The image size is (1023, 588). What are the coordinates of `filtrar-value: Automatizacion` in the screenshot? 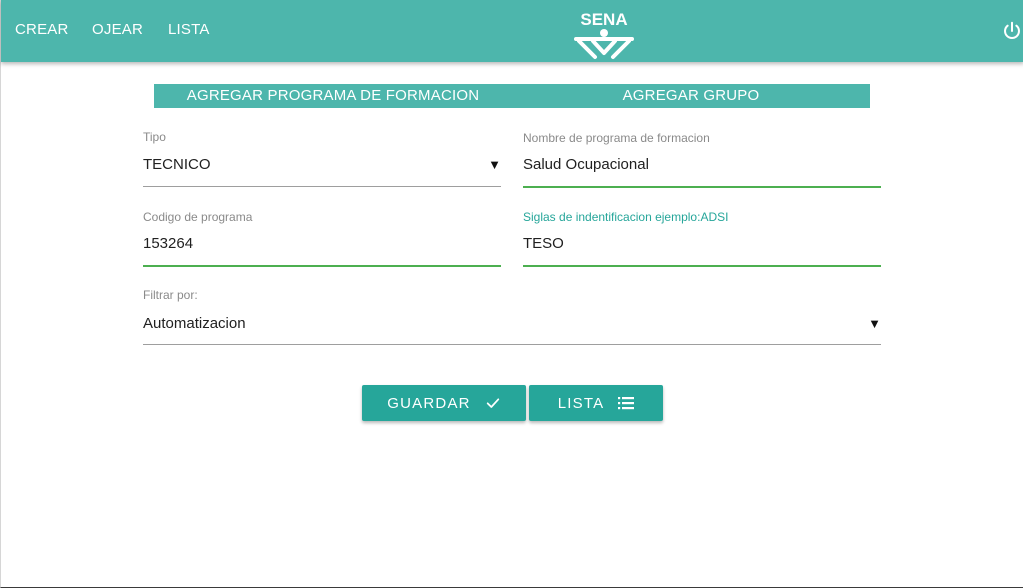 It's located at (194, 323).